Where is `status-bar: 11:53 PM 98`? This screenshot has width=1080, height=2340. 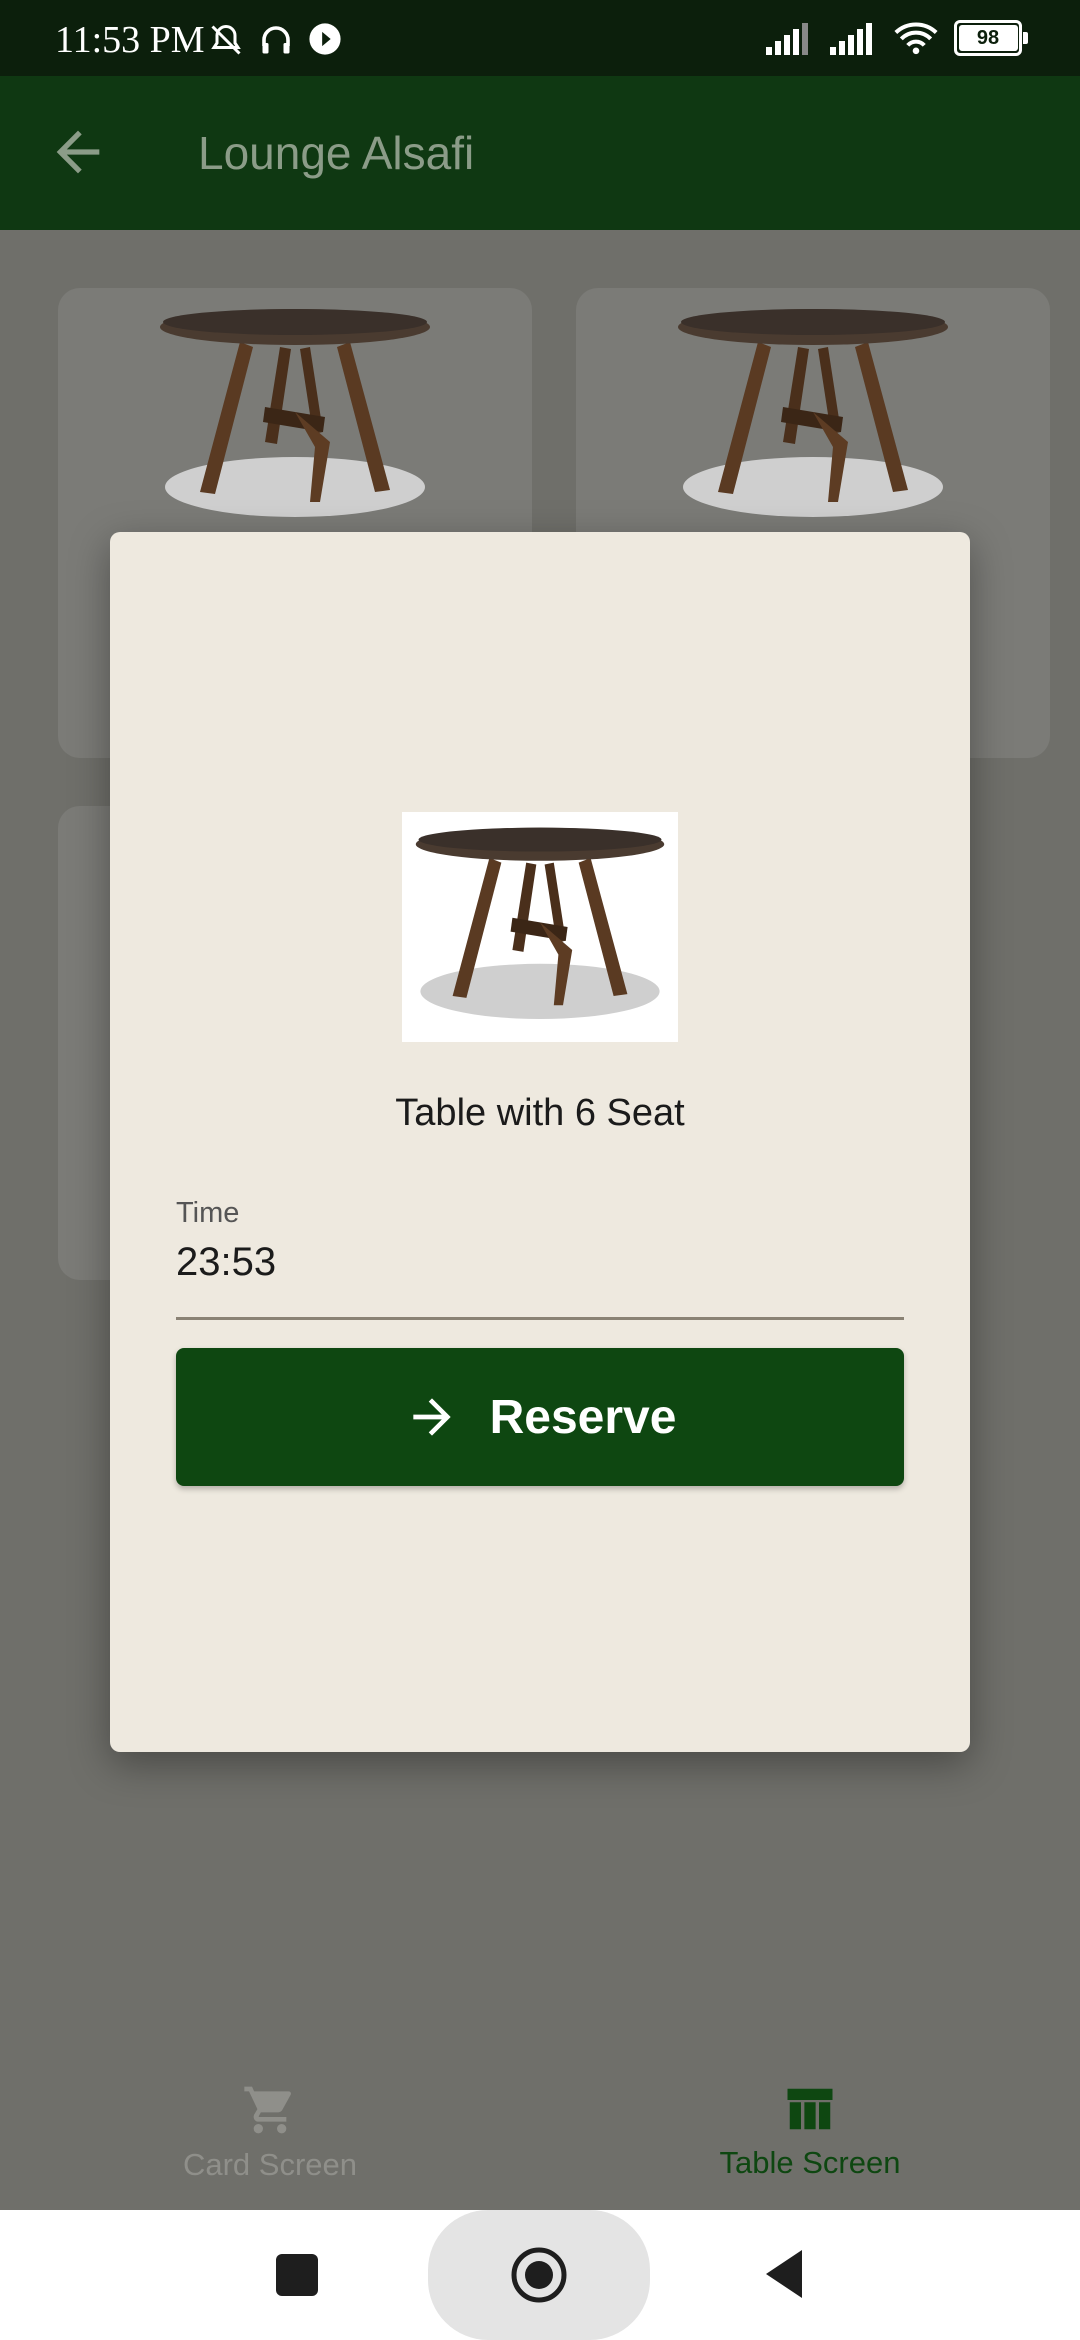 status-bar: 11:53 PM 98 is located at coordinates (540, 38).